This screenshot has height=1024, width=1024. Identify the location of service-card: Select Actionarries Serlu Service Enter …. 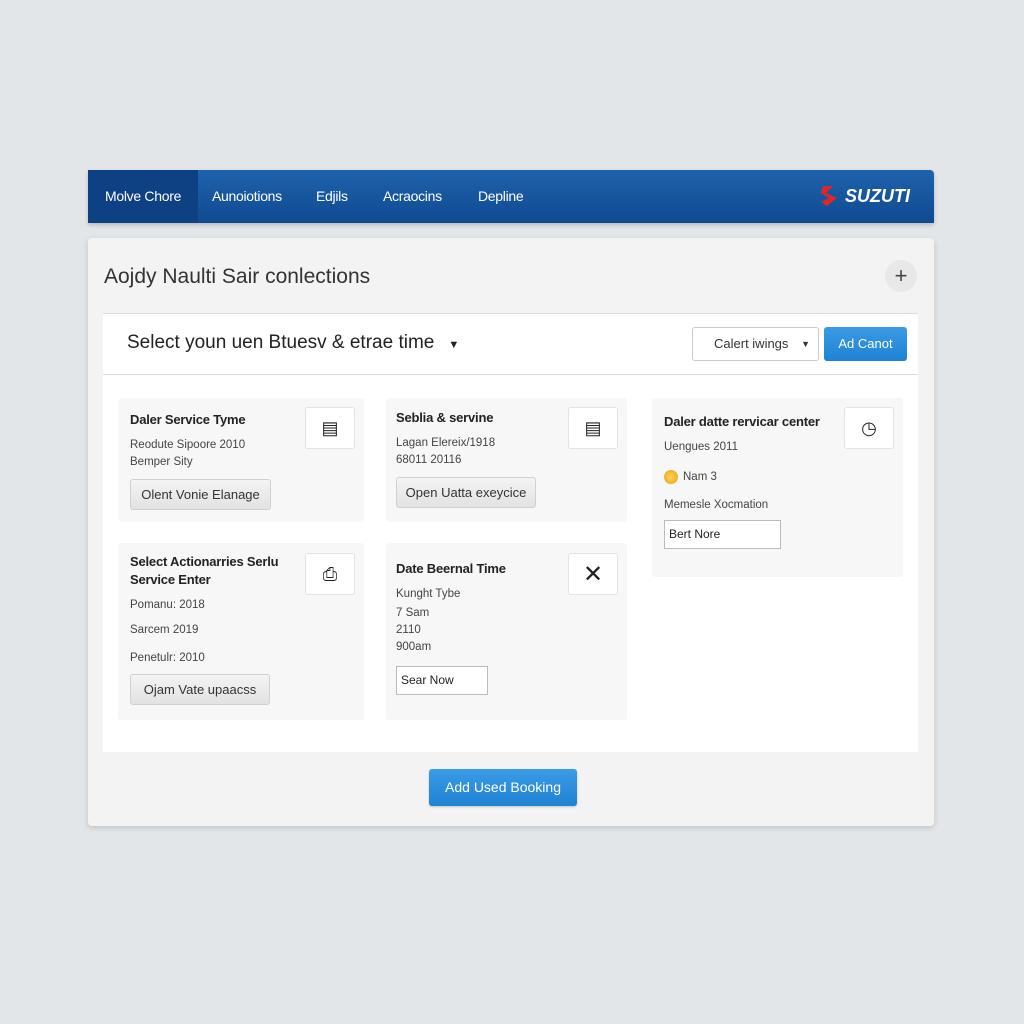
(241, 631).